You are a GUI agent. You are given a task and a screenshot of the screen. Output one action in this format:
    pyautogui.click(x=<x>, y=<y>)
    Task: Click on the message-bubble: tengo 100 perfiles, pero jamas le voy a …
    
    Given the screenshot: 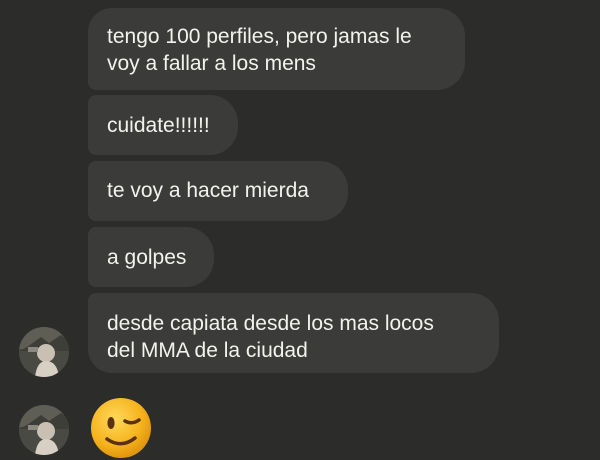 What is the action you would take?
    pyautogui.click(x=276, y=49)
    